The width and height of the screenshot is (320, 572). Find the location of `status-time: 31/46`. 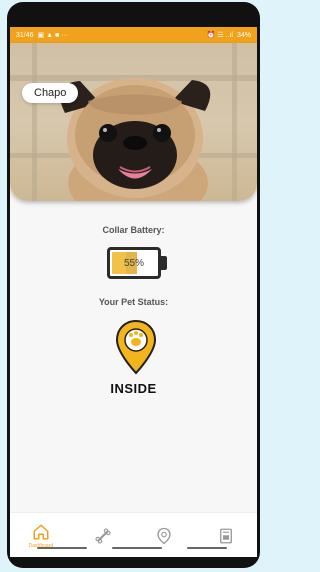

status-time: 31/46 is located at coordinates (25, 35).